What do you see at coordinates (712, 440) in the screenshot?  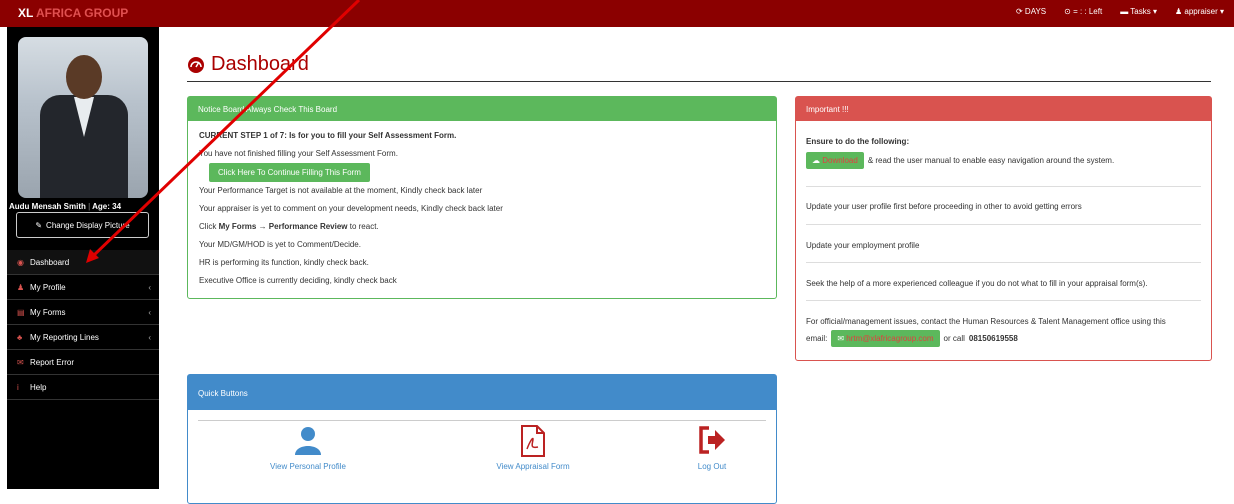 I see `sign-out-icon` at bounding box center [712, 440].